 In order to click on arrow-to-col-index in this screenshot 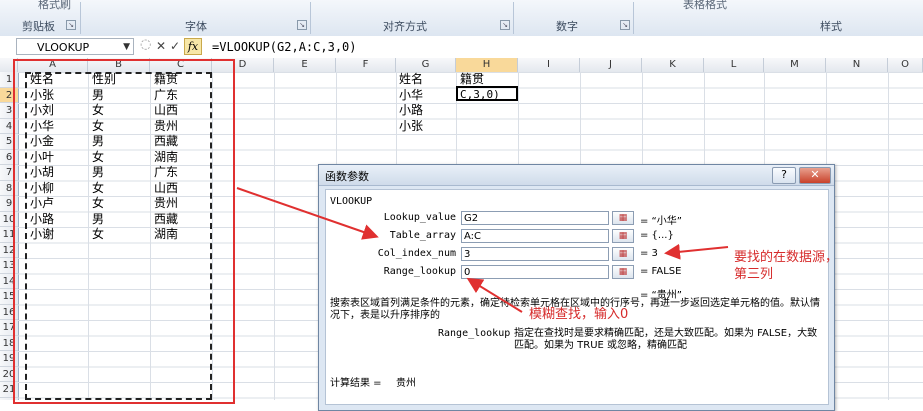, I will do `click(696, 251)`.